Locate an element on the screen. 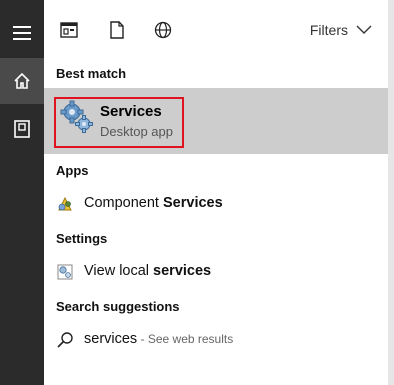  settings-services-icon is located at coordinates (65, 272).